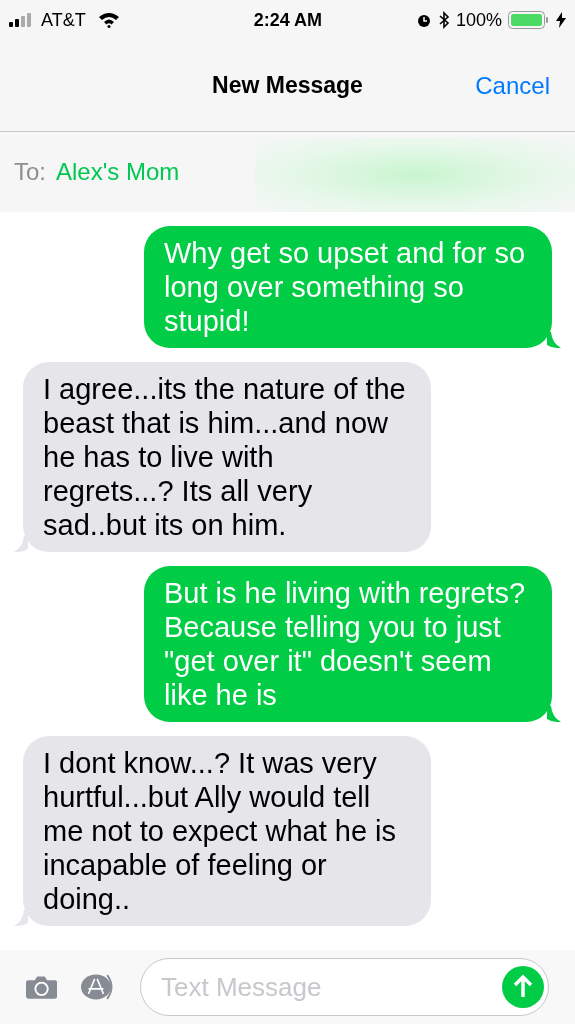  I want to click on status-time: 2:24 AM, so click(287, 20).